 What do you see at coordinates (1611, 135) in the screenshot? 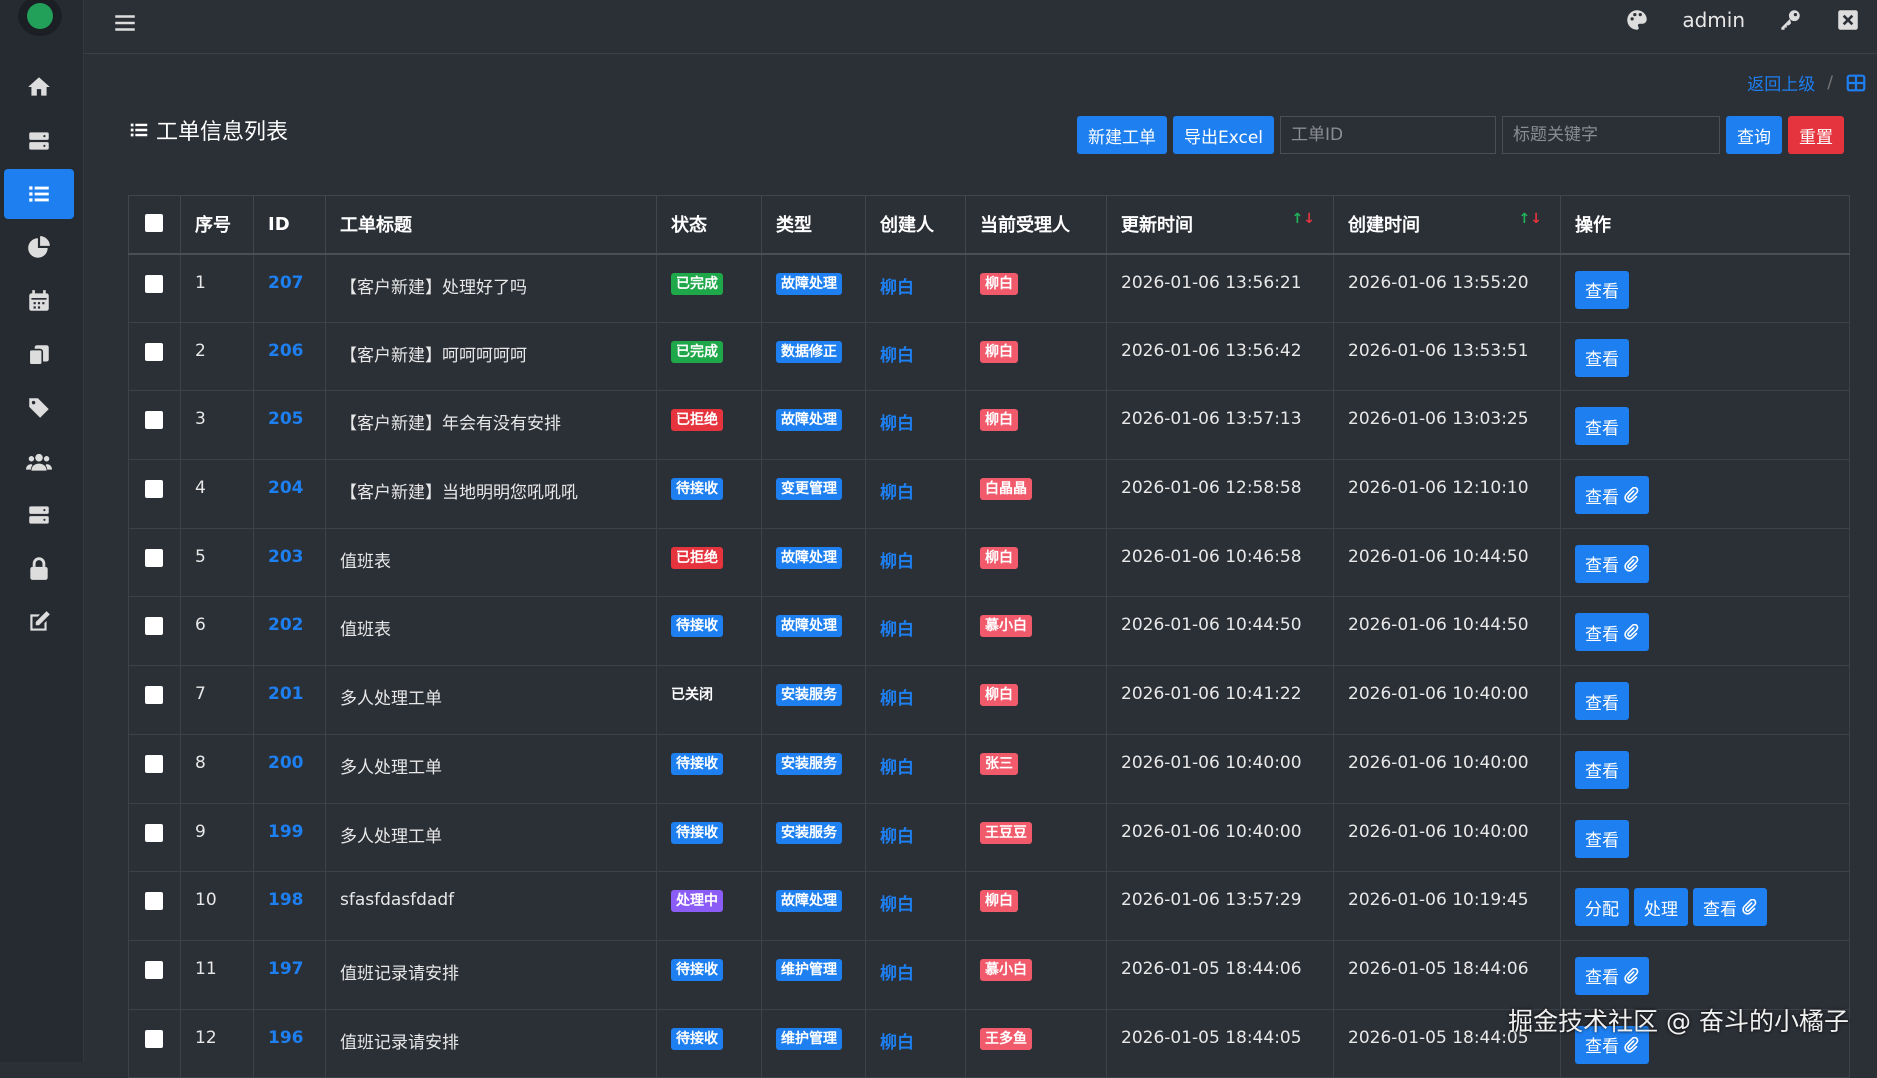
I see `title-keyword-input` at bounding box center [1611, 135].